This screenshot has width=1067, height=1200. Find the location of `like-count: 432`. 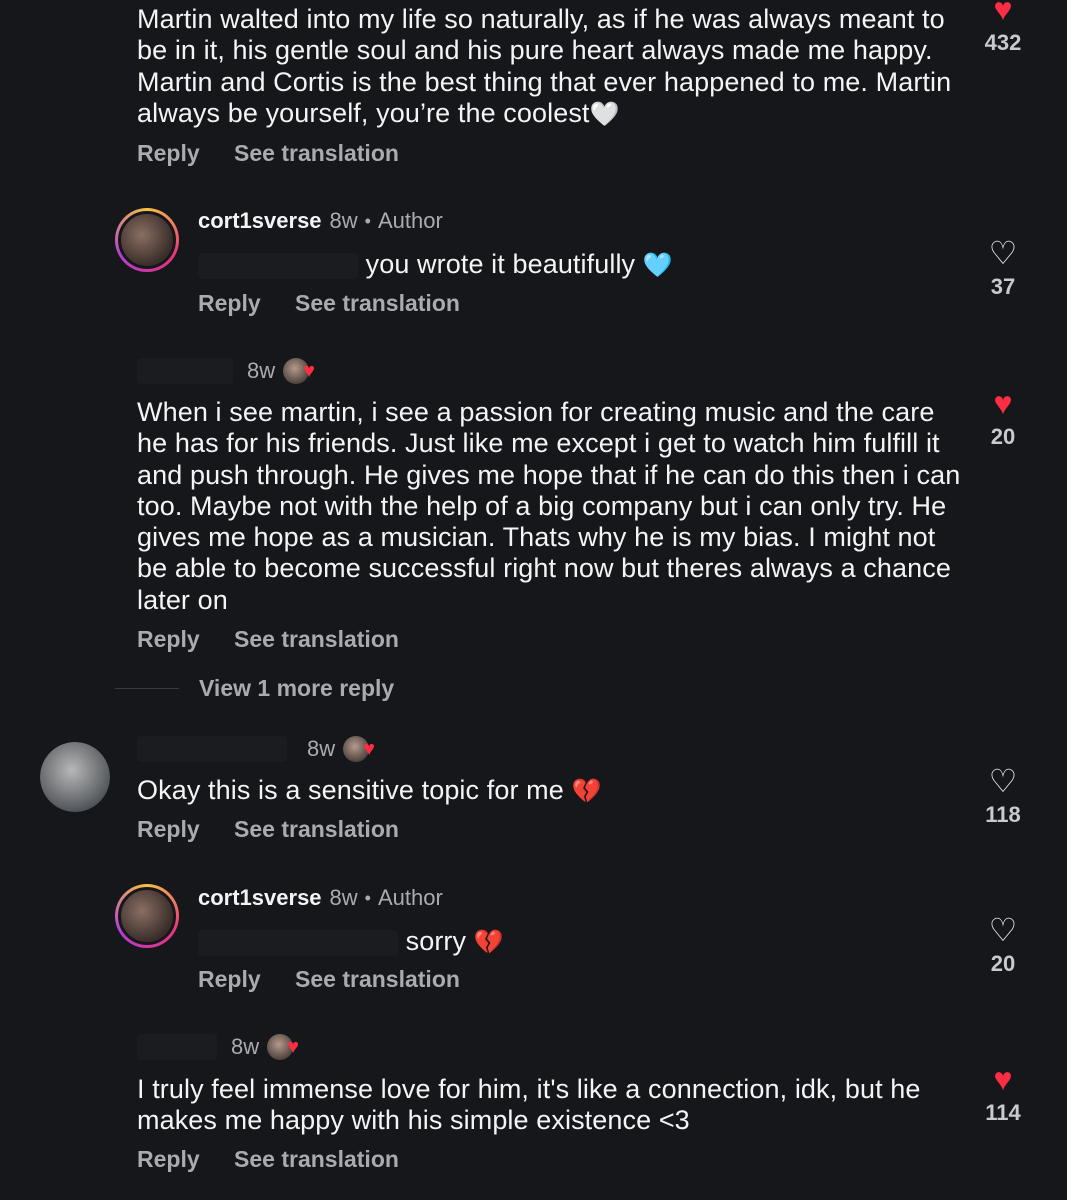

like-count: 432 is located at coordinates (1003, 42).